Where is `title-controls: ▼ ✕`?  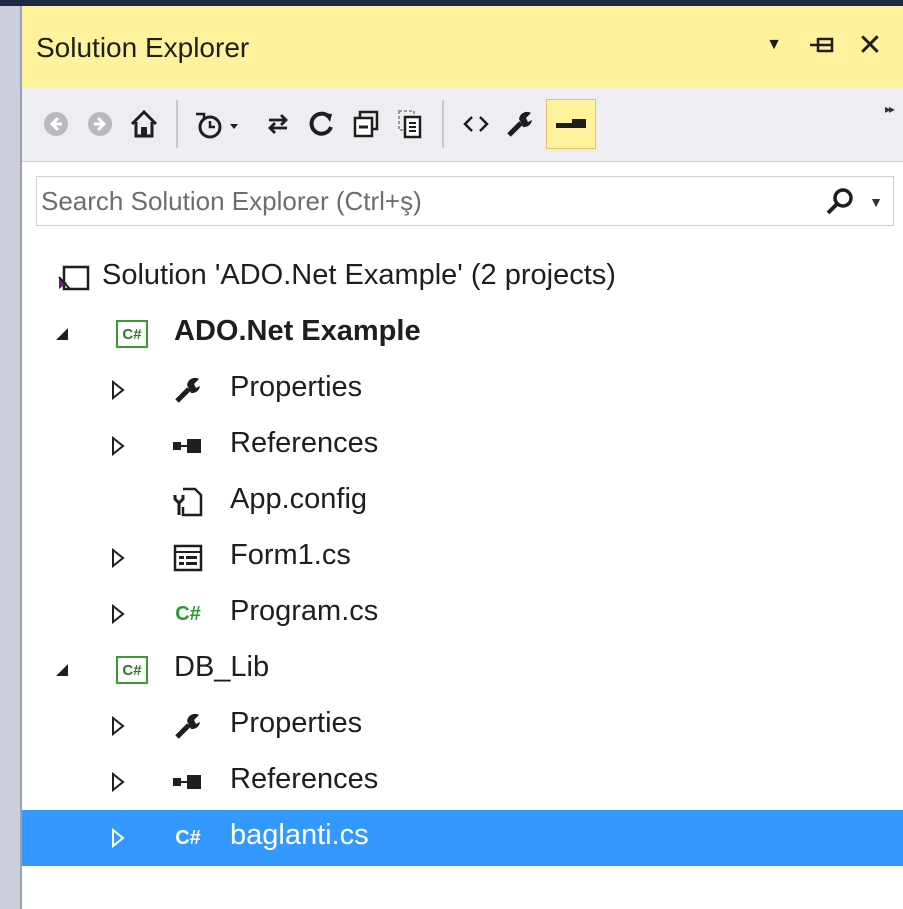
title-controls: ▼ ✕ is located at coordinates (822, 45).